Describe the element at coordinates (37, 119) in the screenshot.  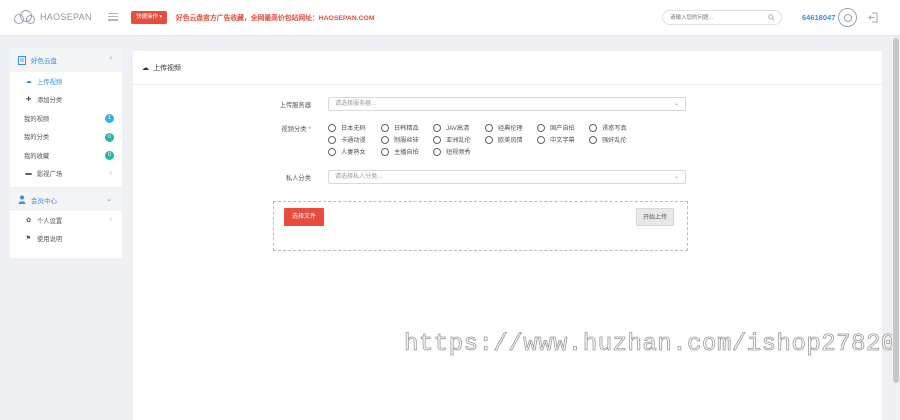
I see `sidebar-item-label: 我的视频` at that location.